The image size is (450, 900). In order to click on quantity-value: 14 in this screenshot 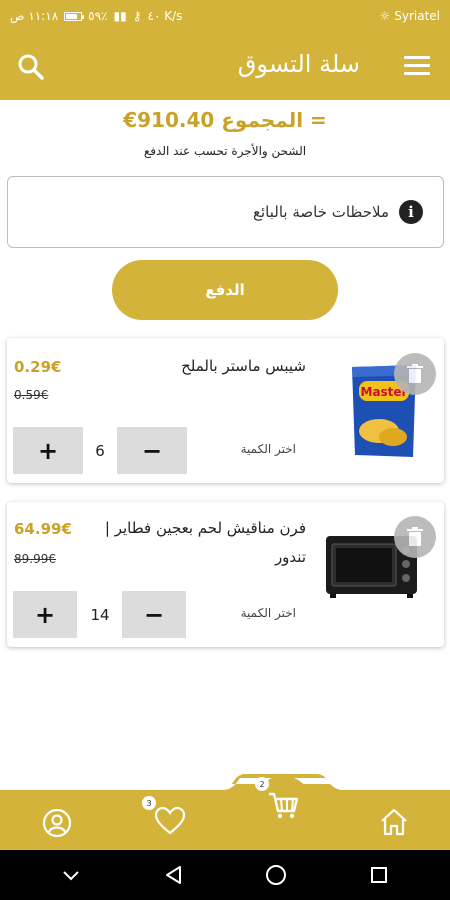, I will do `click(100, 615)`.